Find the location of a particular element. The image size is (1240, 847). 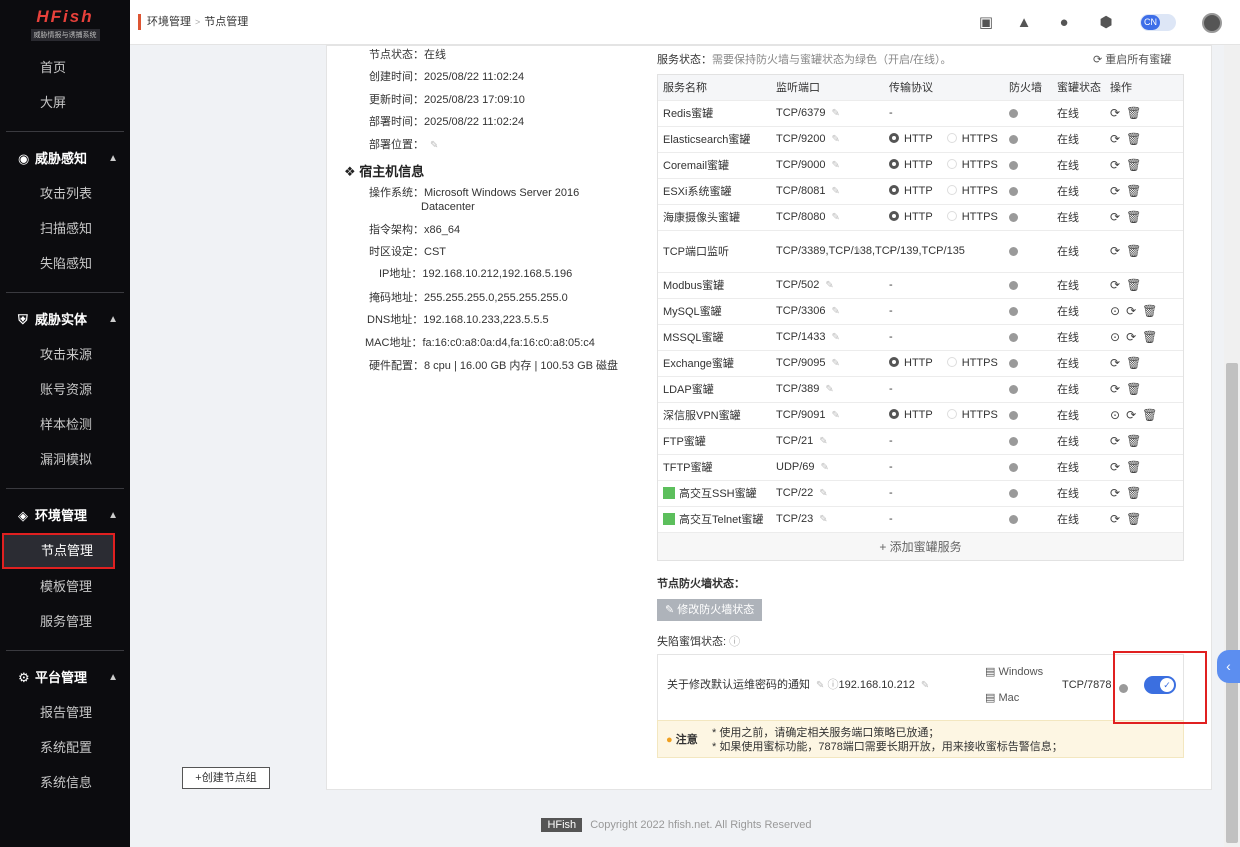

language-toggle: CN is located at coordinates (1158, 22).